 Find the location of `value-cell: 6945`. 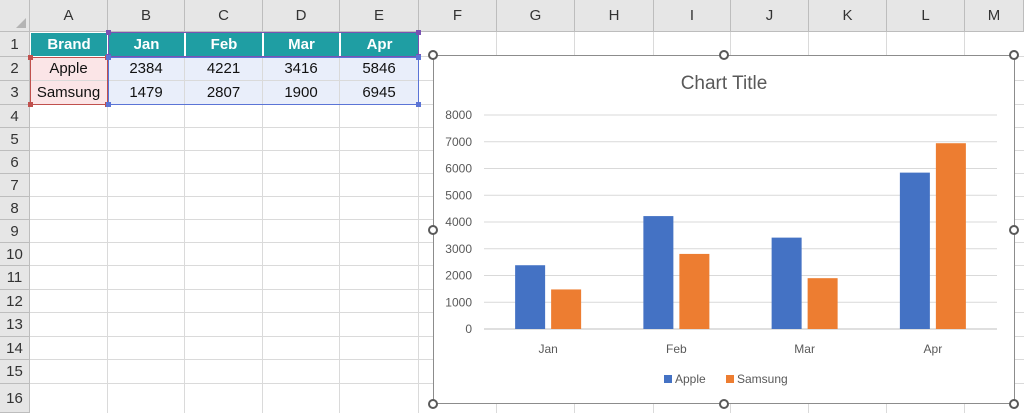

value-cell: 6945 is located at coordinates (379, 92).